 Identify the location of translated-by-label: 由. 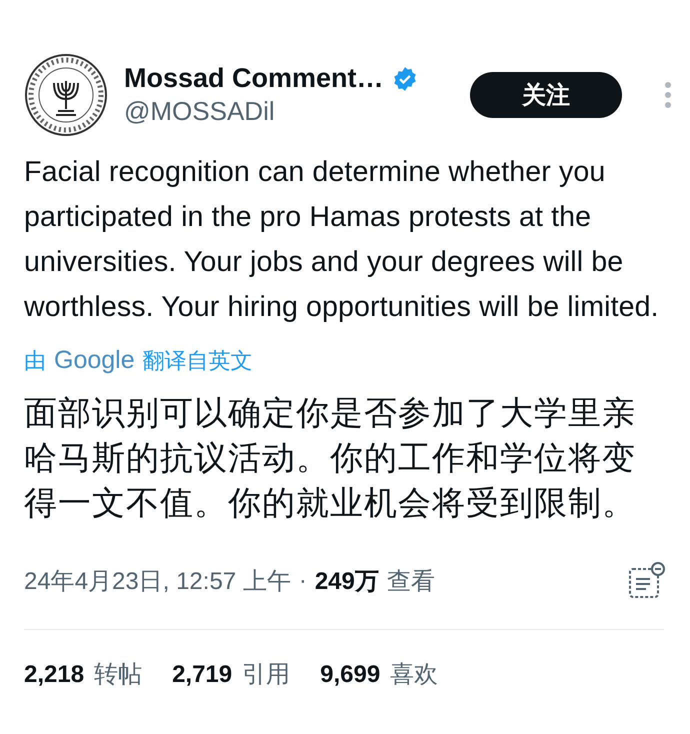
(35, 361).